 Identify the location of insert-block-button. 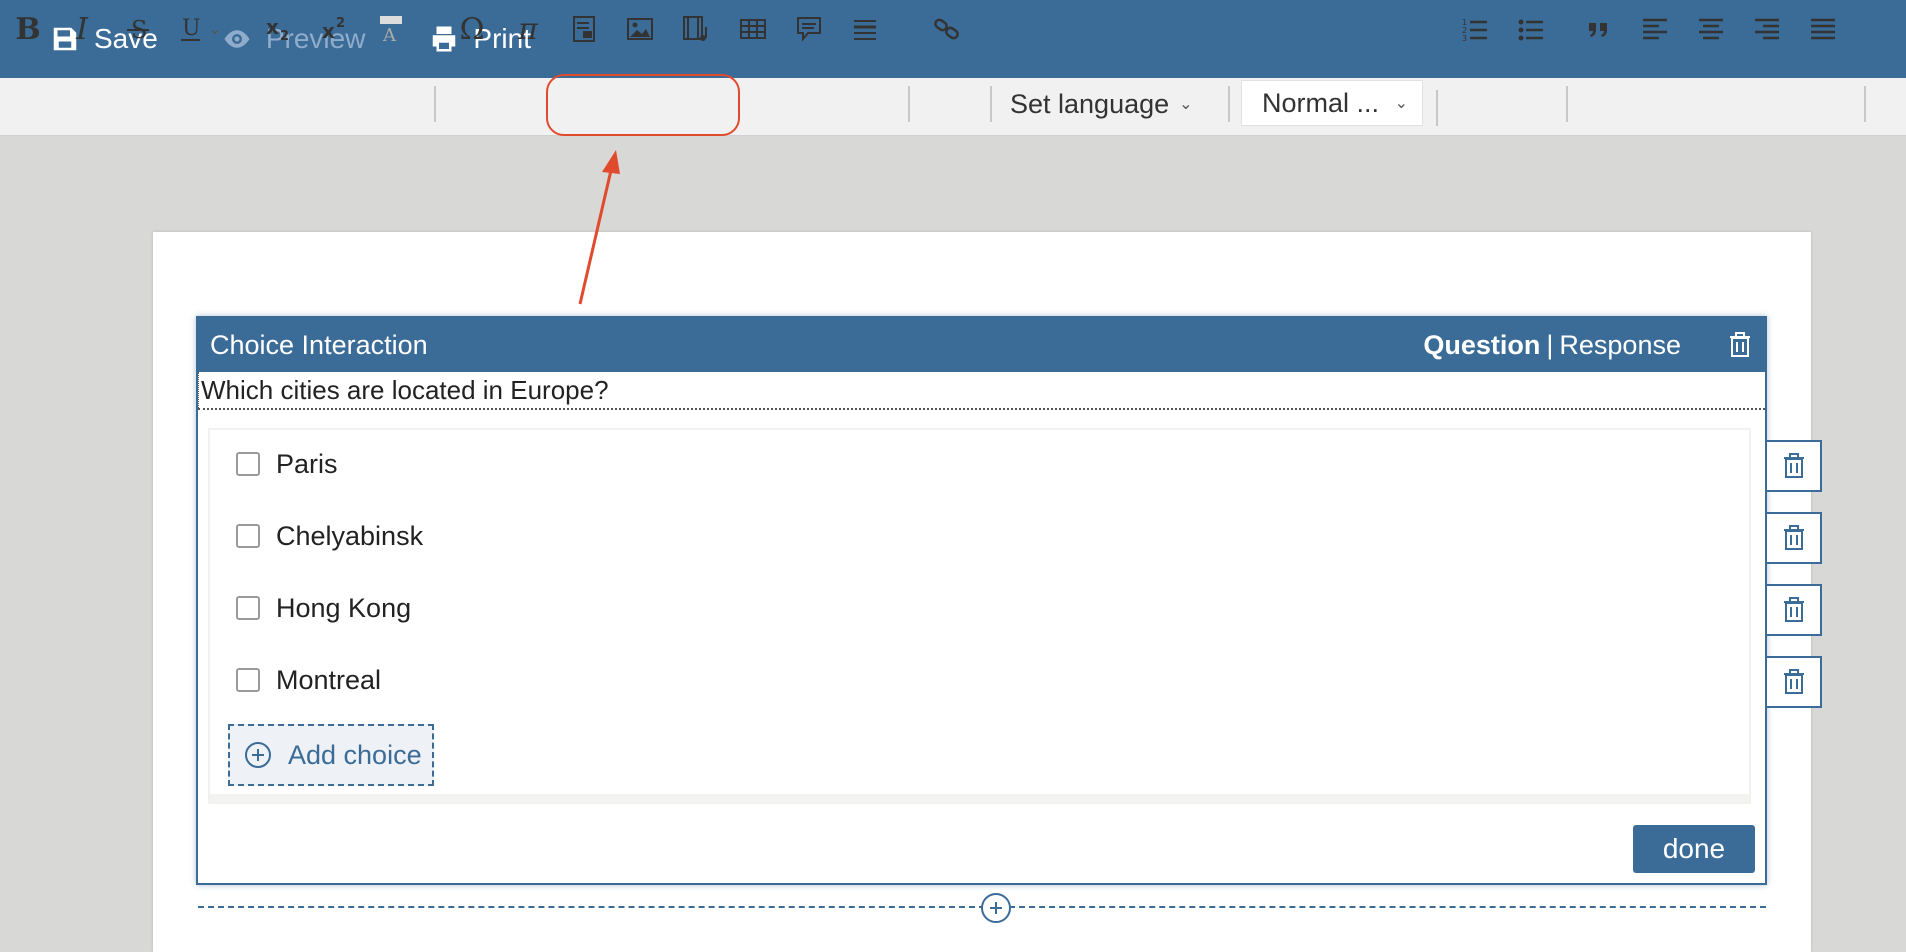
(996, 908).